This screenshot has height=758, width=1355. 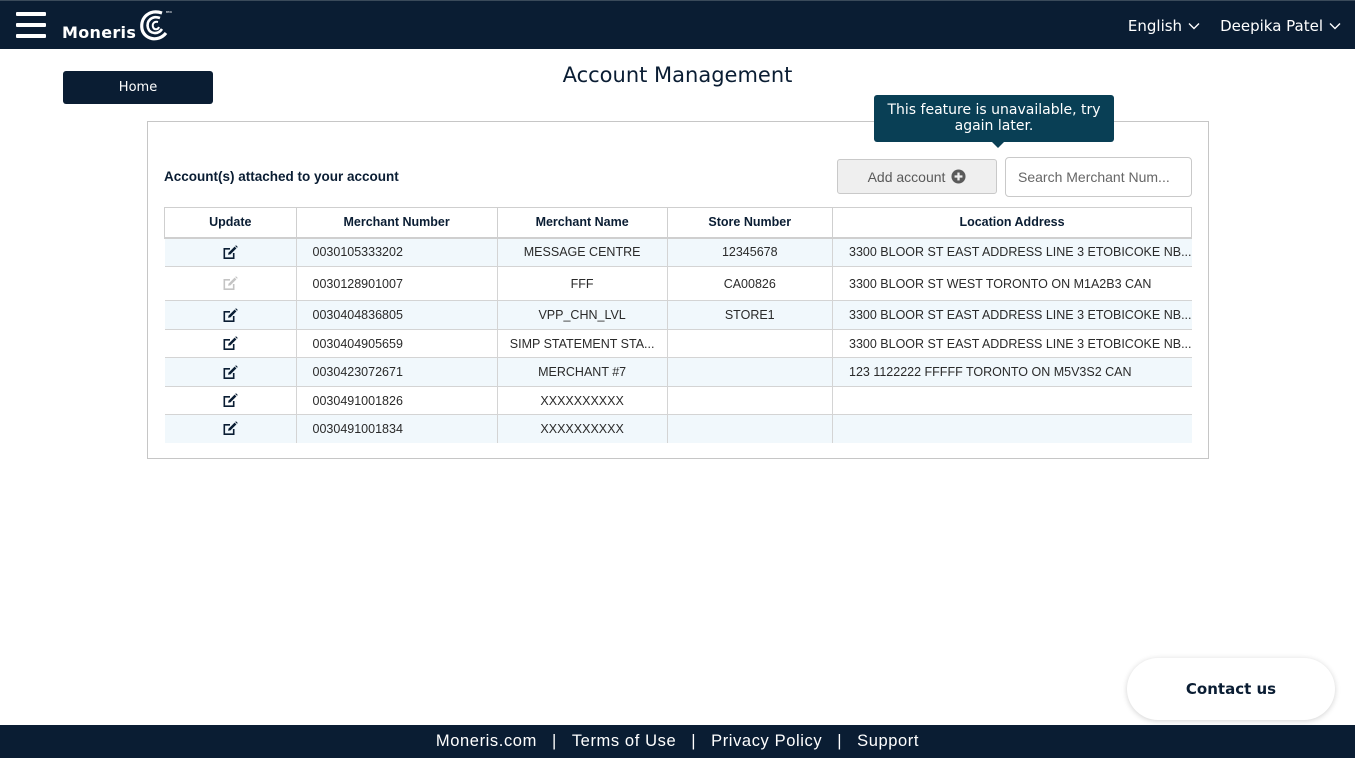 What do you see at coordinates (31, 25) in the screenshot?
I see `hamburger-menu-icon` at bounding box center [31, 25].